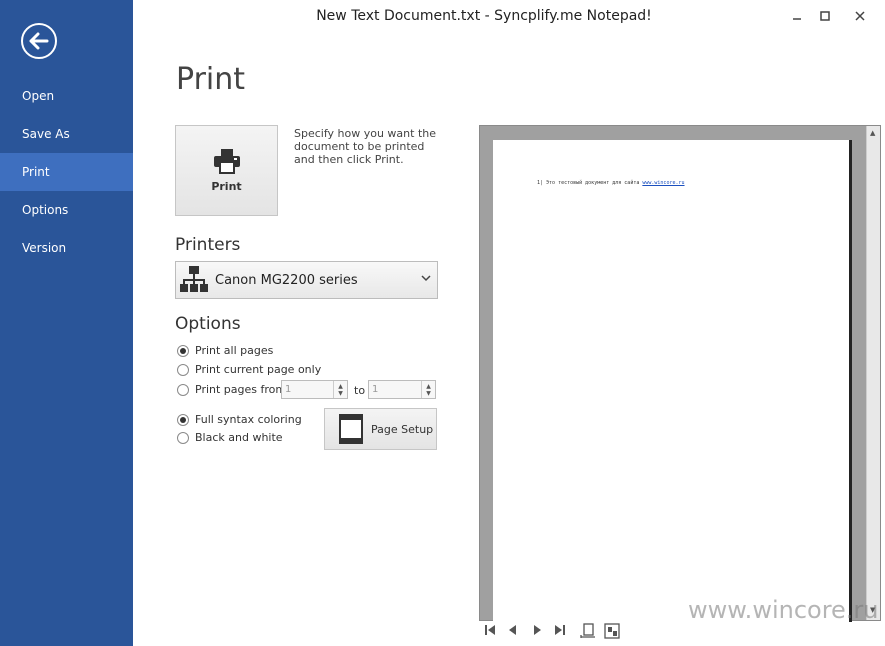 The height and width of the screenshot is (646, 885). I want to click on single-page-view-icon, so click(588, 631).